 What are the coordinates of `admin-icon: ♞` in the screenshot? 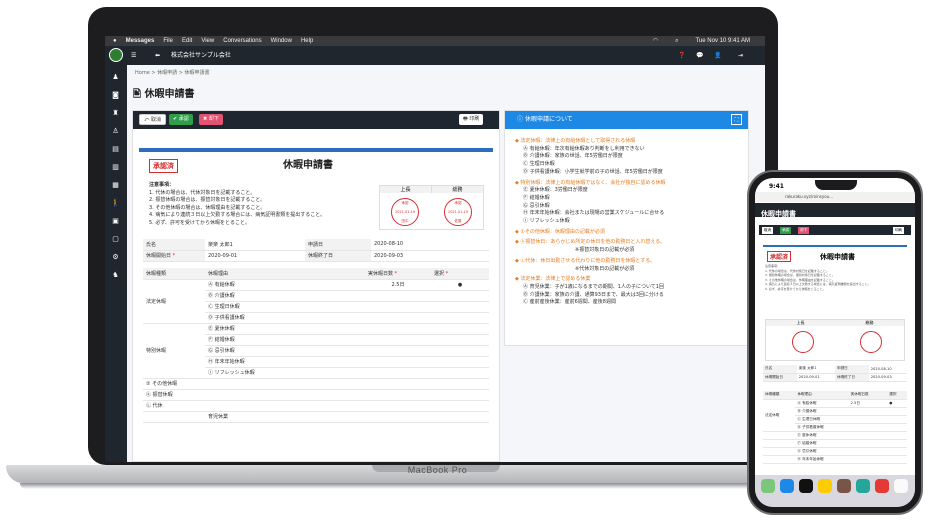 It's located at (115, 275).